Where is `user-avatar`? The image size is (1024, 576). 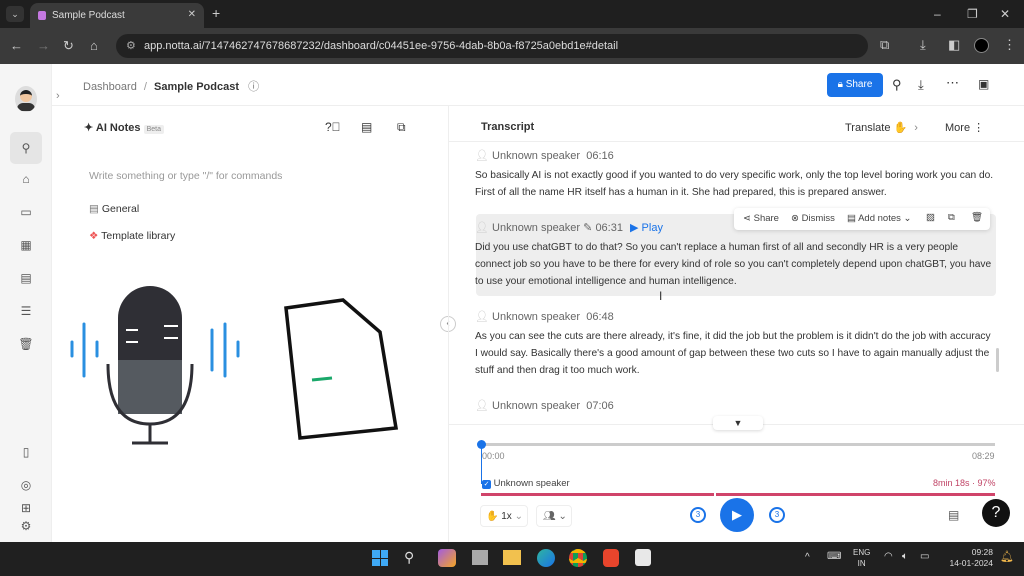
user-avatar is located at coordinates (26, 99).